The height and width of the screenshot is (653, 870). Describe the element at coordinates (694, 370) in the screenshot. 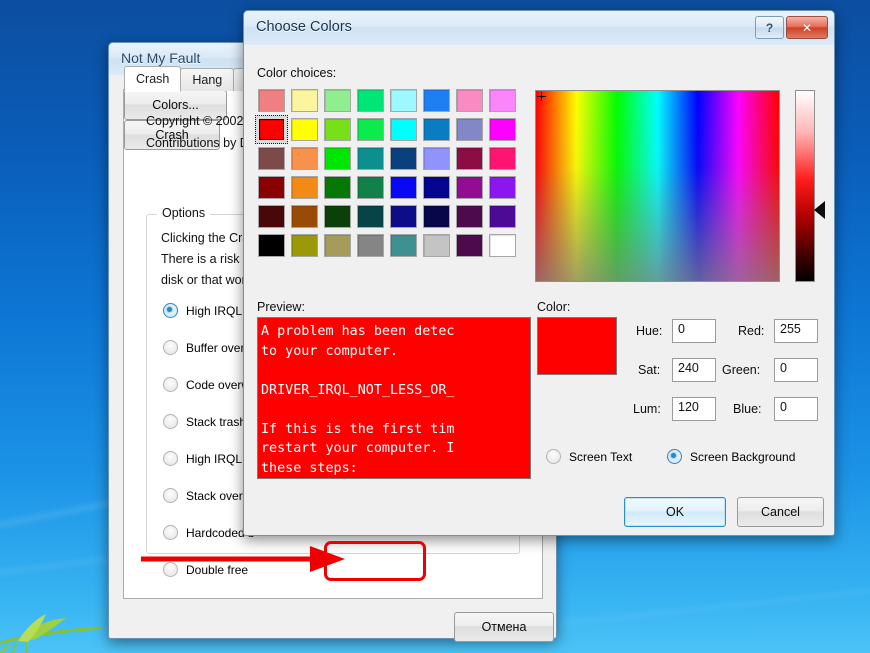

I see `sat-input: 240` at that location.